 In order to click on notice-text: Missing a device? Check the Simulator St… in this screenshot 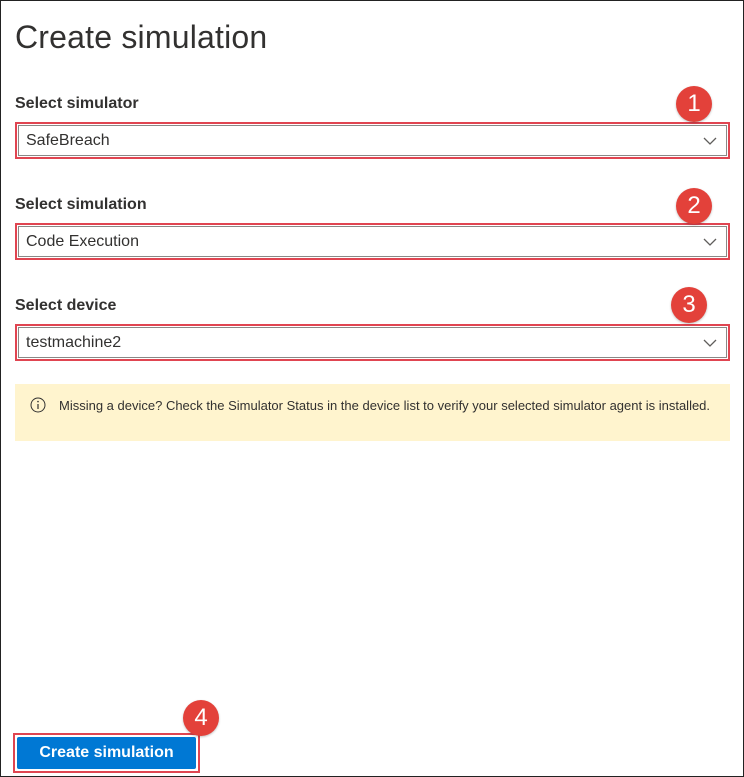, I will do `click(385, 405)`.